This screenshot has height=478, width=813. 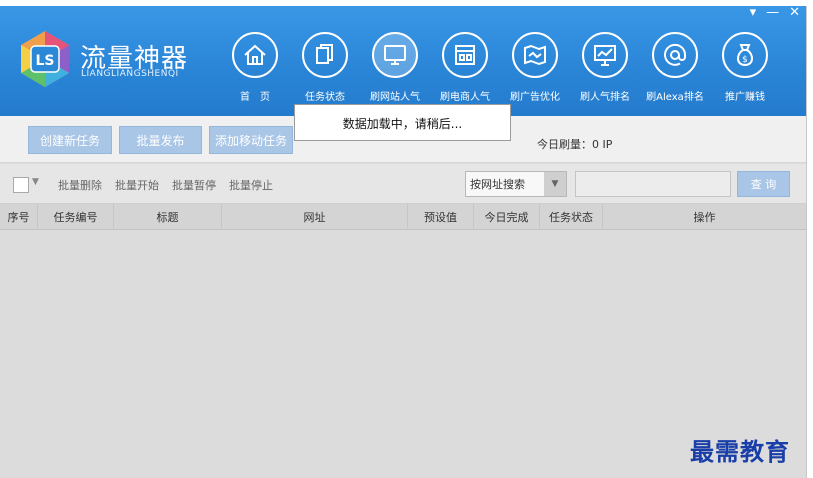 I want to click on store-icon, so click(x=465, y=55).